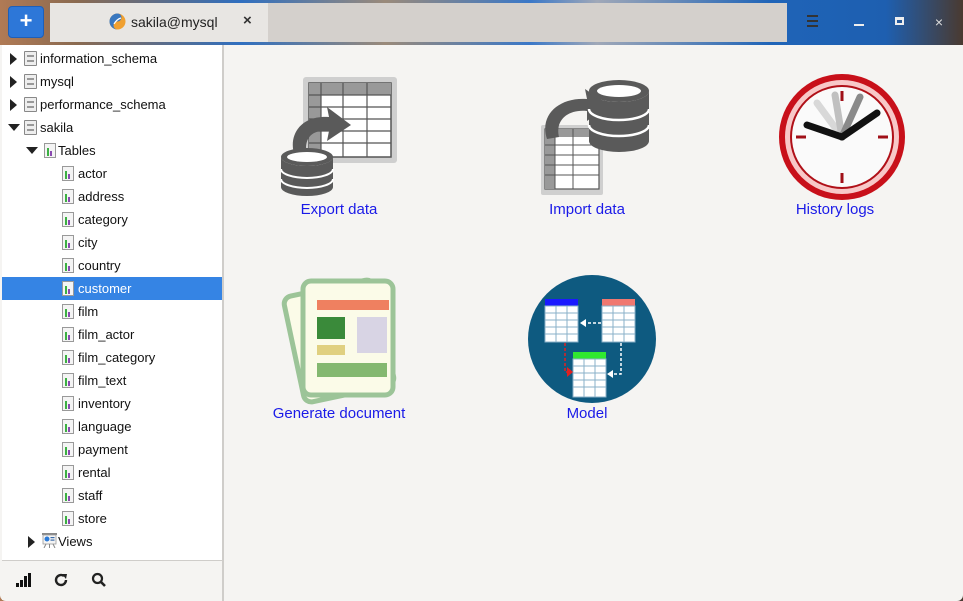  I want to click on import-data-icon, so click(595, 137).